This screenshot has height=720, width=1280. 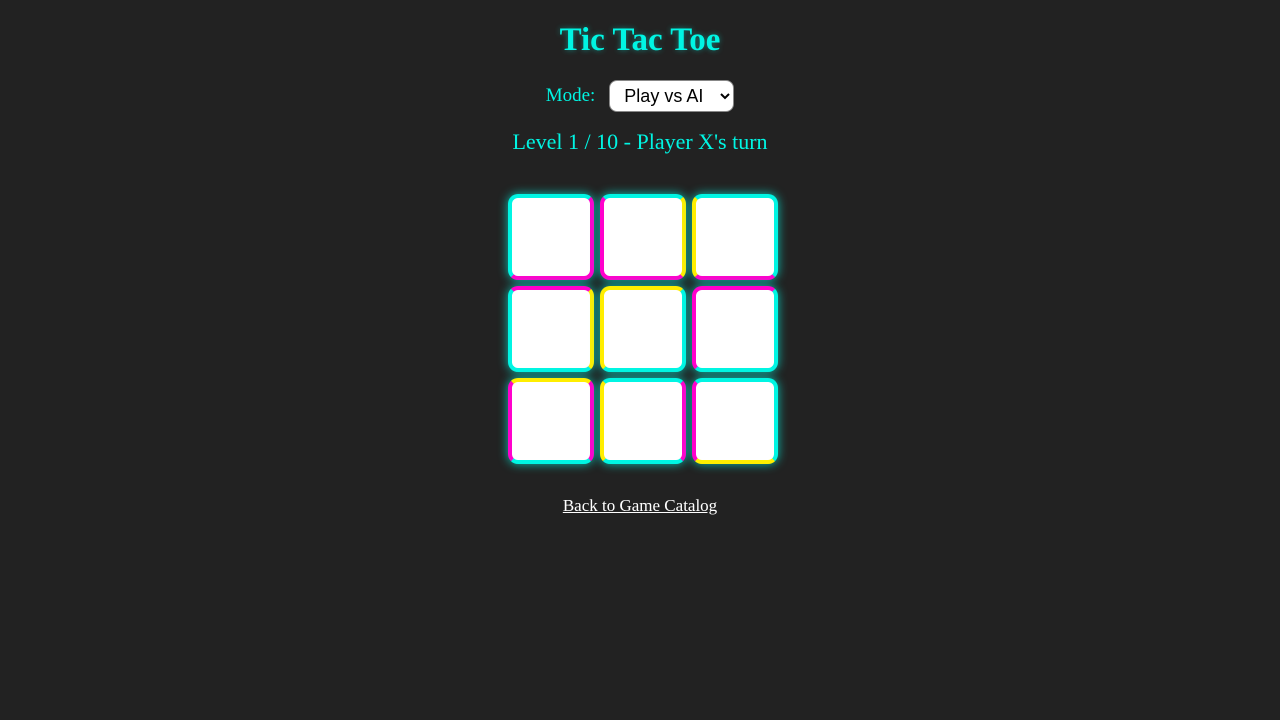 I want to click on mode-select: Play vs AI, so click(x=672, y=96).